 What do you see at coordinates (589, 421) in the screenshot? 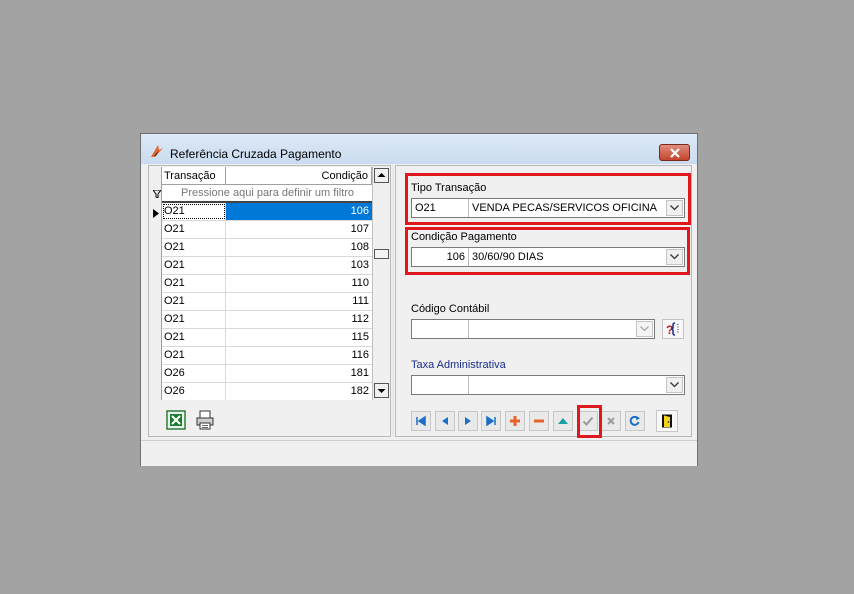
I see `highlight-post-button` at bounding box center [589, 421].